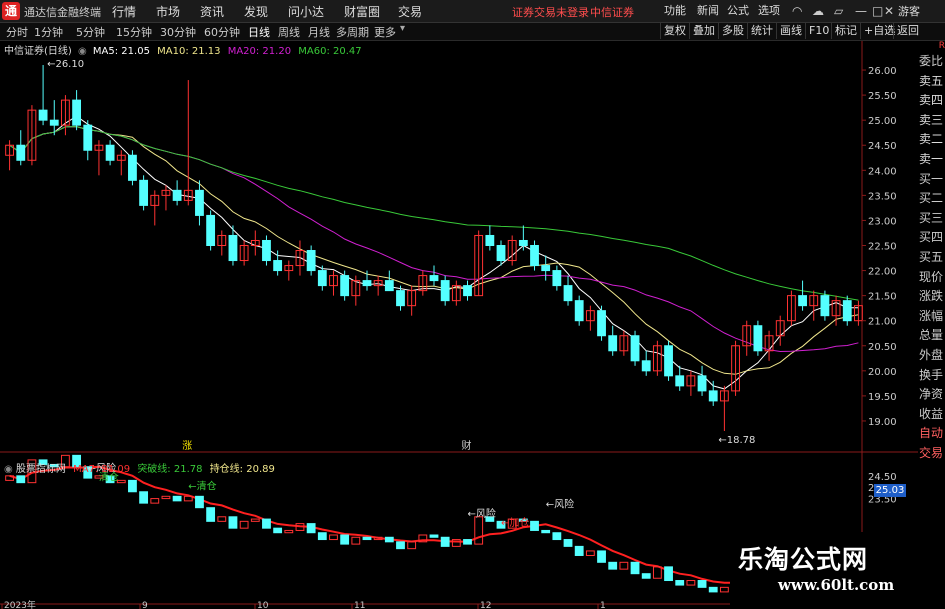 The image size is (945, 609). I want to click on minimize-icon: —, so click(861, 11).